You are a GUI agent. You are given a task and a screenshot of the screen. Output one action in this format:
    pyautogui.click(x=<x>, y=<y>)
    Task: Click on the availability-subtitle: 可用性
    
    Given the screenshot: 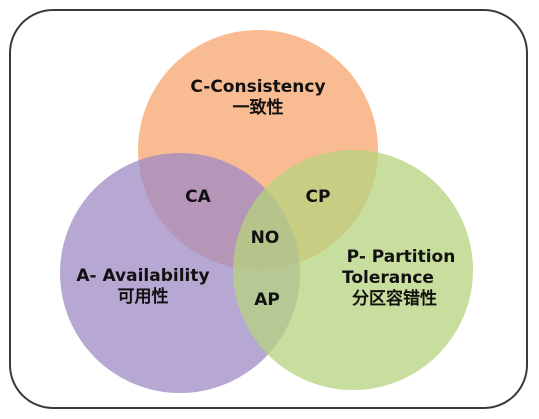 What is the action you would take?
    pyautogui.click(x=143, y=297)
    